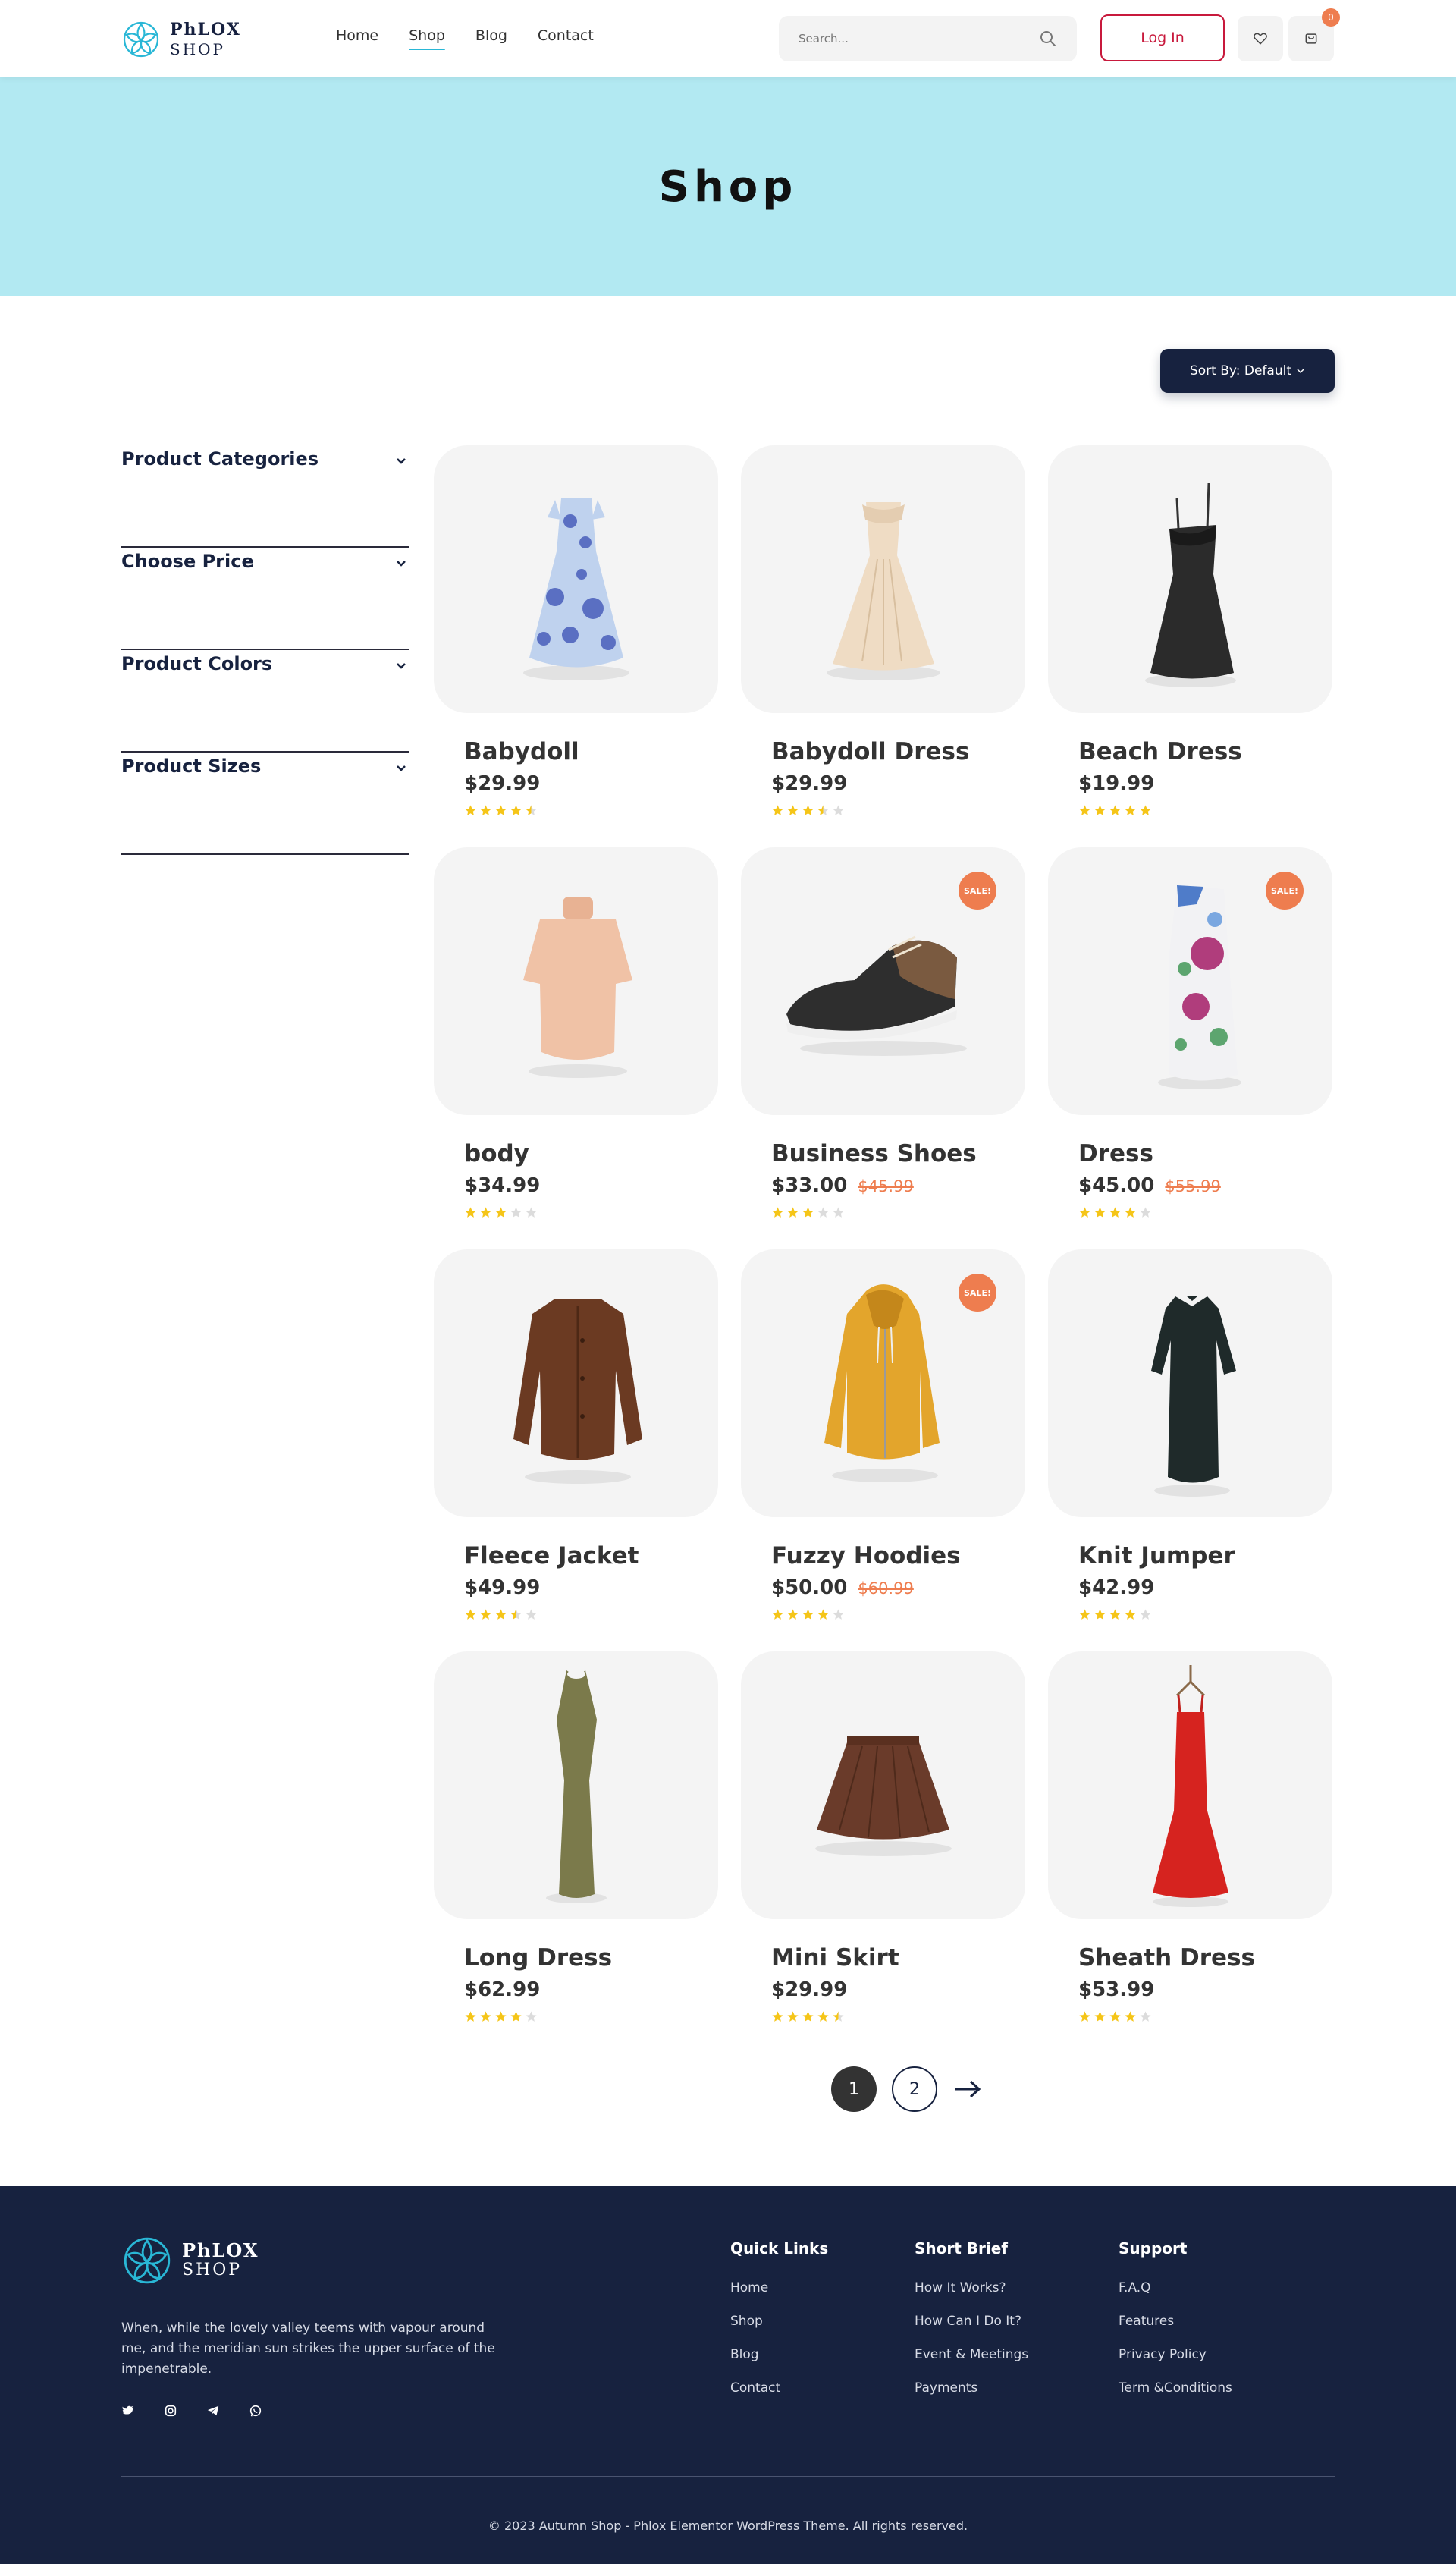  I want to click on footer-link-home: Home, so click(779, 2288).